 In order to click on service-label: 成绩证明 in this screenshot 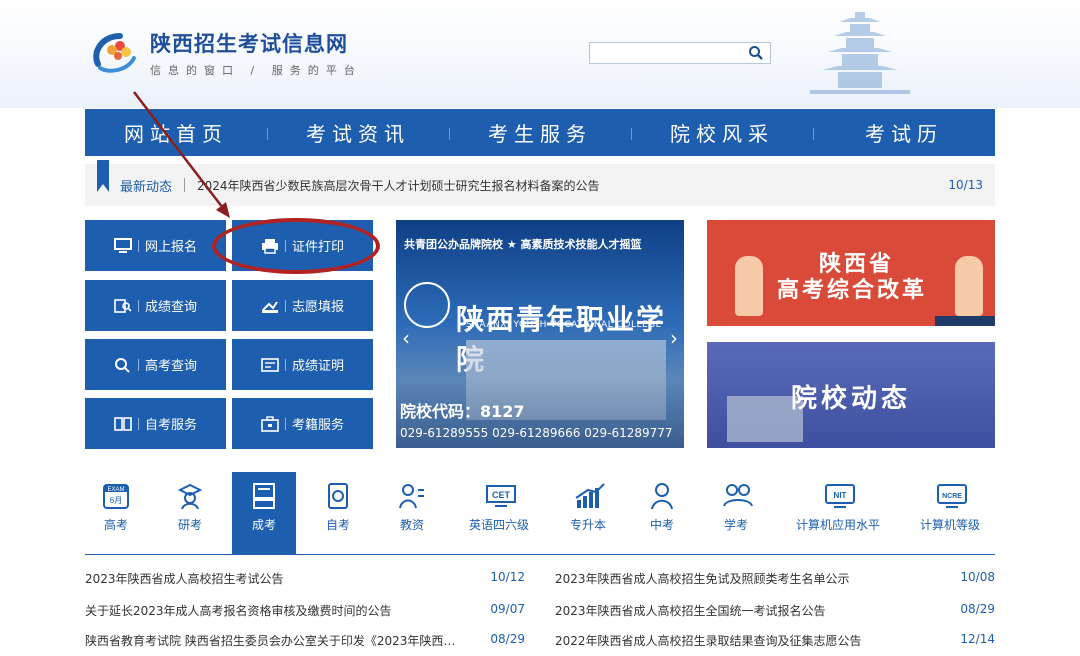, I will do `click(317, 366)`.